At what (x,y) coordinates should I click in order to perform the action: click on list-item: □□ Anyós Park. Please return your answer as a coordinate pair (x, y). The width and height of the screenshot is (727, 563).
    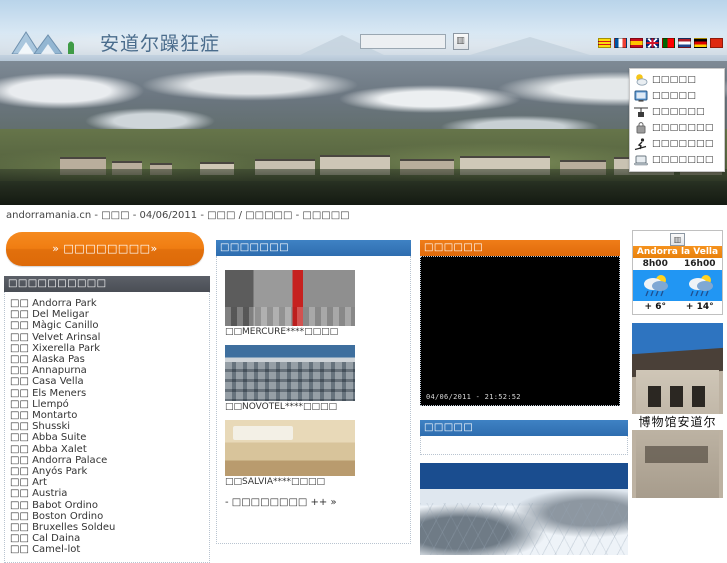
    Looking at the image, I should click on (107, 471).